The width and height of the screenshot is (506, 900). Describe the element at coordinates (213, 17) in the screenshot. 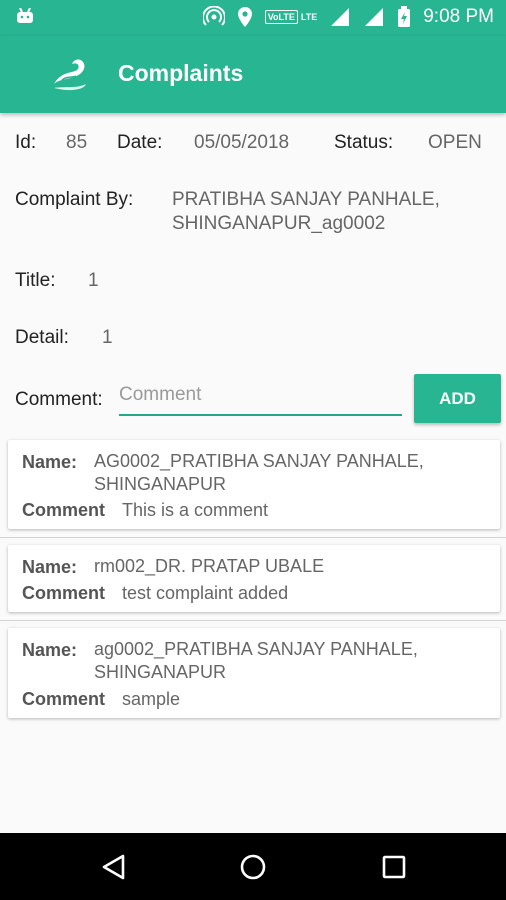

I see `hotspot-icon` at that location.